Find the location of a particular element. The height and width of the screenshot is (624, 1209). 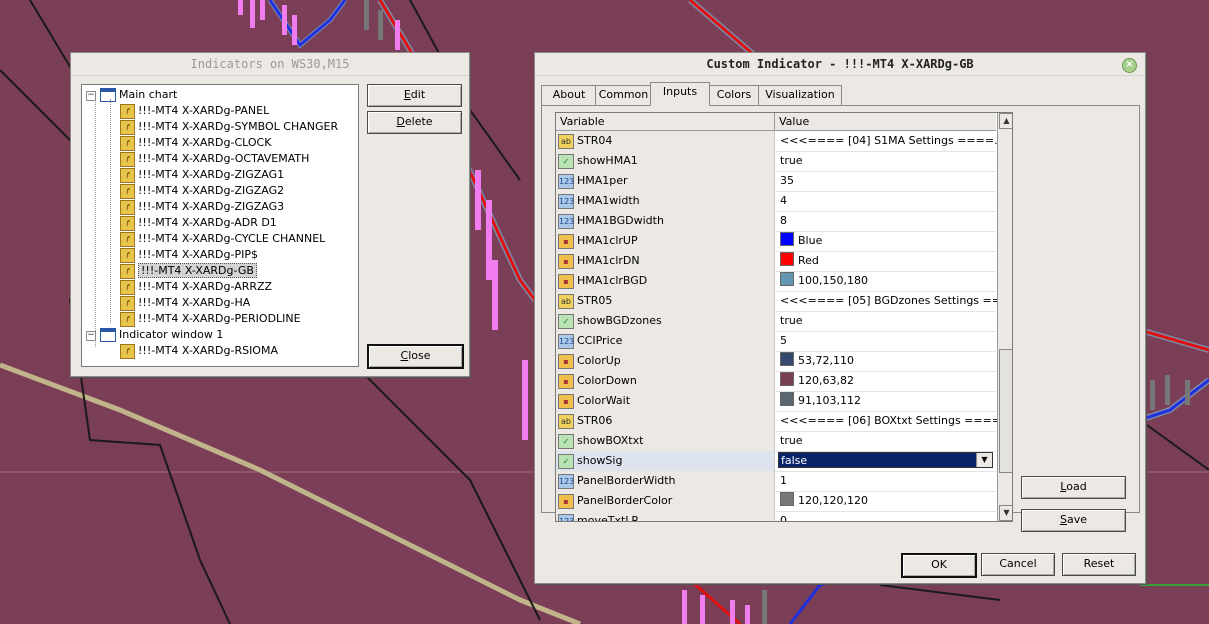

tree-item-indicator: f !!!-MT4 X-XARDg-PANEL is located at coordinates (194, 111).